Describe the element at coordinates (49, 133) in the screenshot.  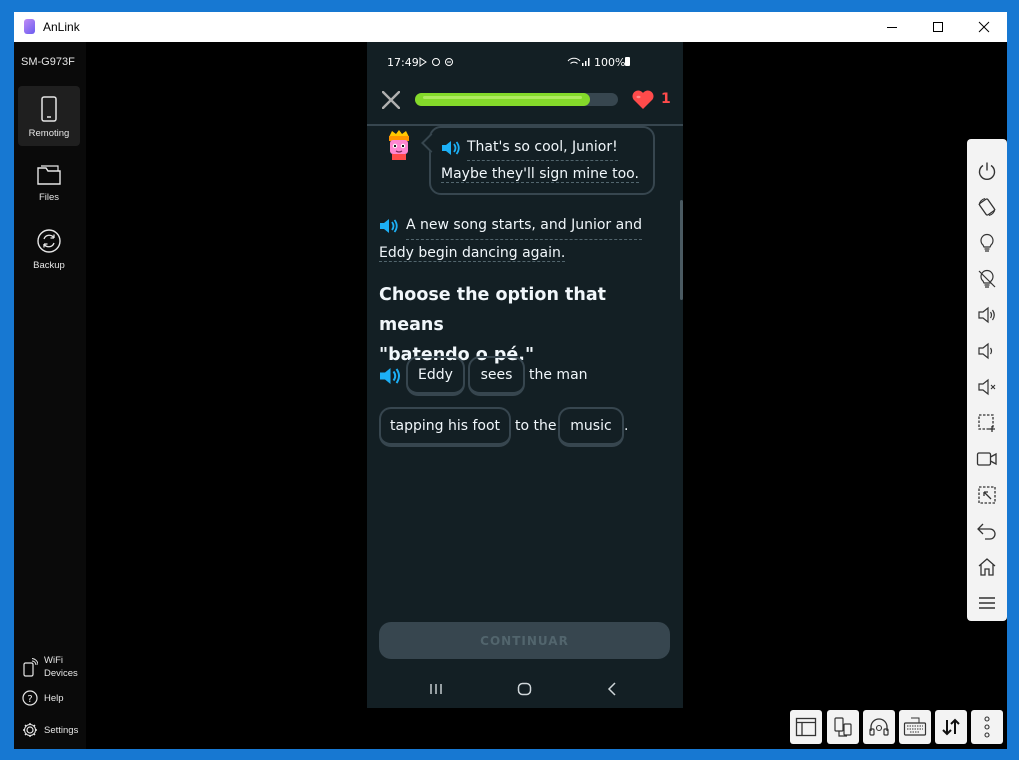
I see `sidebar-item-label: Remoting` at that location.